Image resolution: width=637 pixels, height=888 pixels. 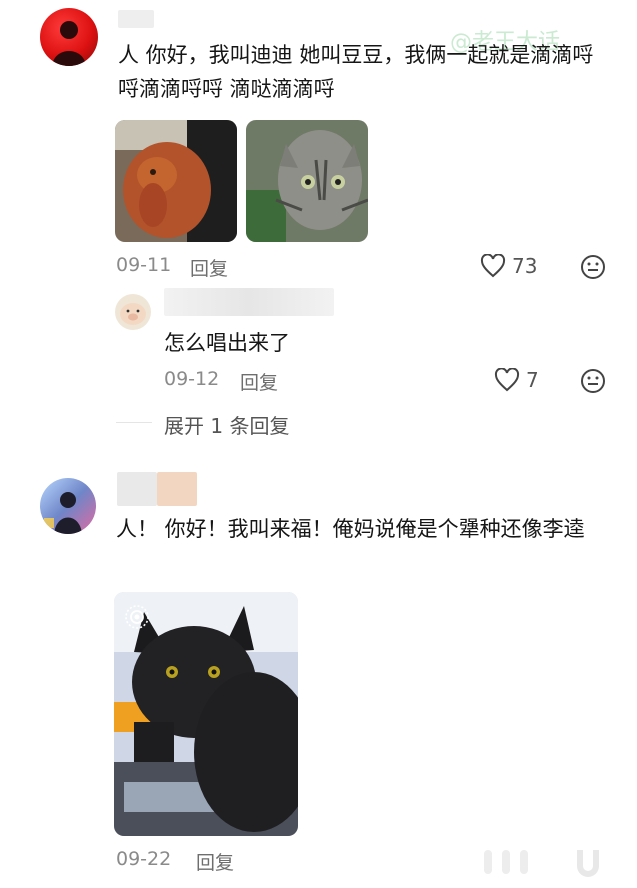 What do you see at coordinates (206, 714) in the screenshot?
I see `comment-image-black-cat` at bounding box center [206, 714].